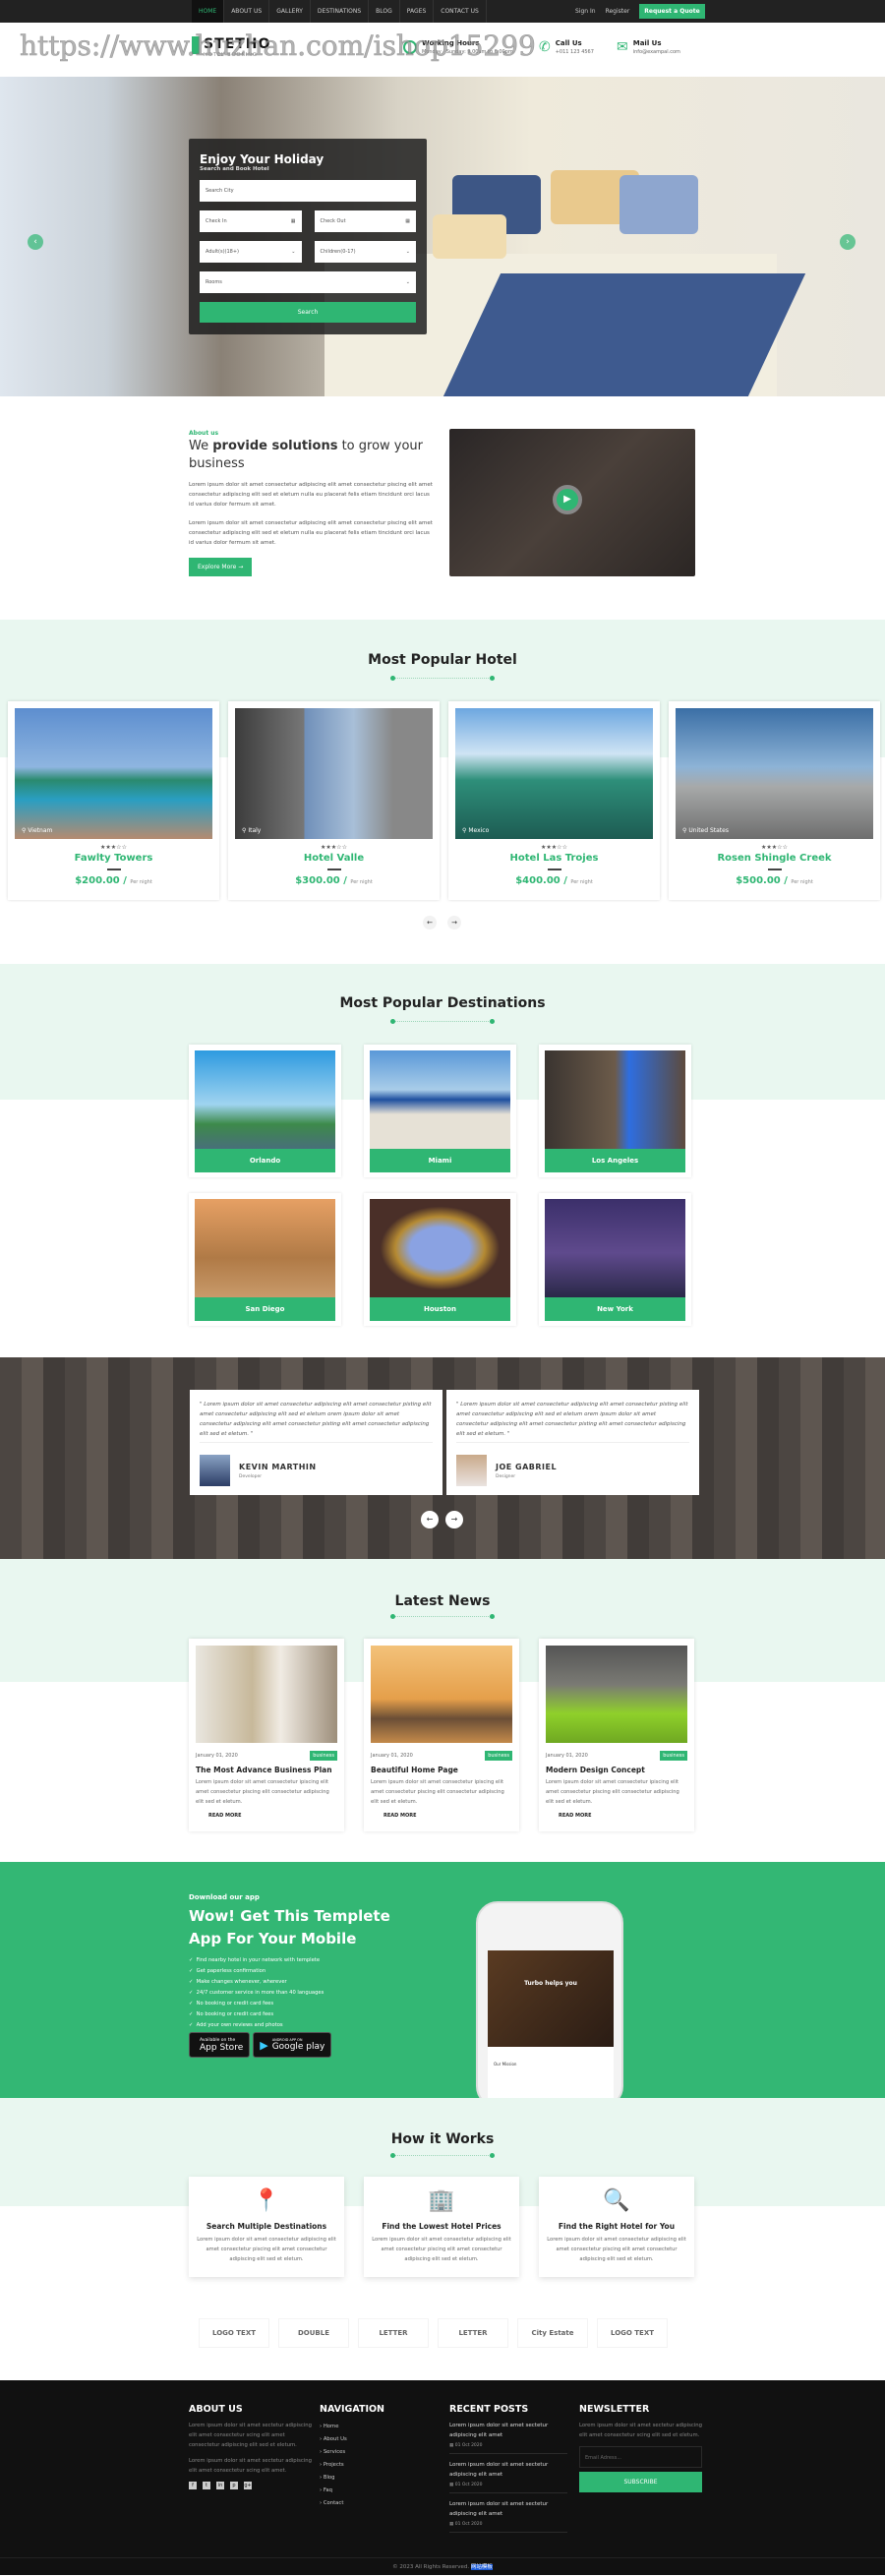 The height and width of the screenshot is (2576, 885). I want to click on app-feature: ✓ Get paperless confirmation, so click(227, 1971).